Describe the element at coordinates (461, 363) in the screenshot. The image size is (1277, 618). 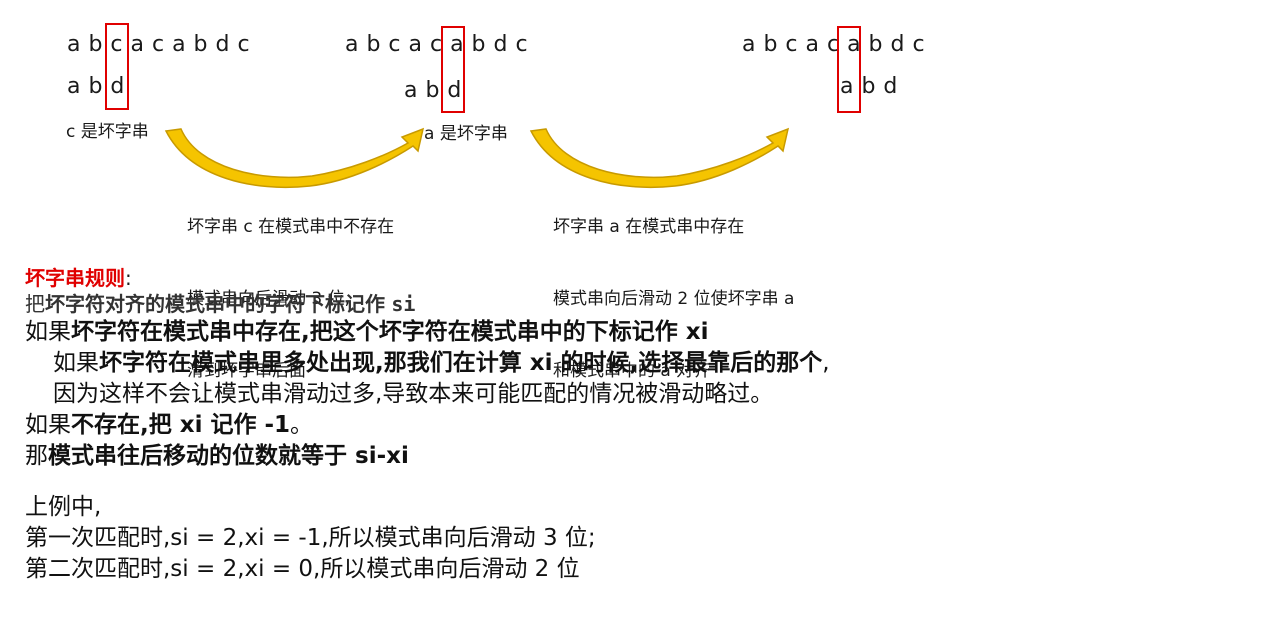
I see `rule-multiple-text: 坏字符在模式串里多处出现,那我们在计算 xi 的时候,选择最靠后的那个` at that location.